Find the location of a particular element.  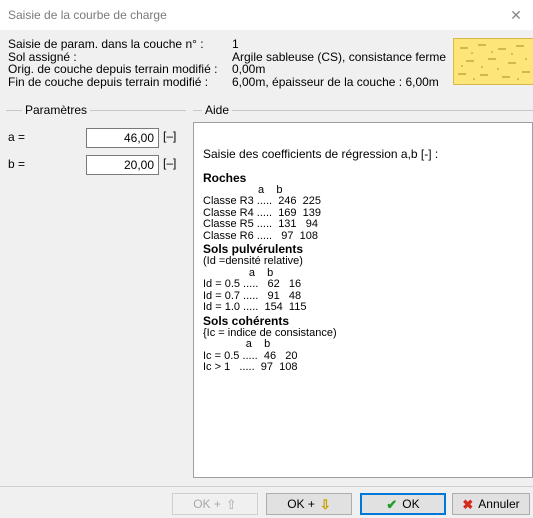

soil-pattern-swatch is located at coordinates (493, 61).